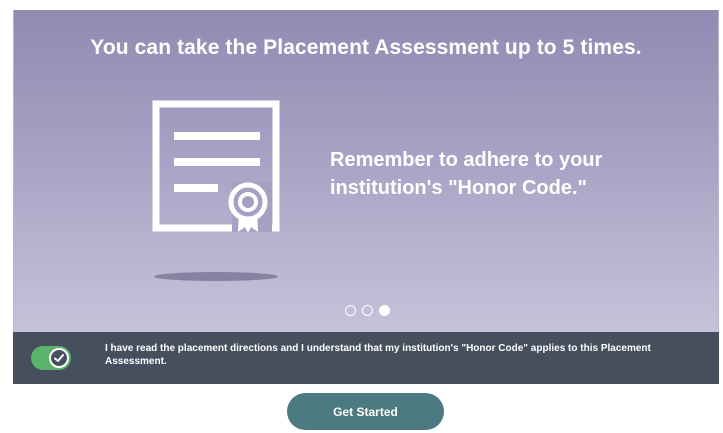 The height and width of the screenshot is (433, 723). What do you see at coordinates (216, 166) in the screenshot?
I see `certificate-icon` at bounding box center [216, 166].